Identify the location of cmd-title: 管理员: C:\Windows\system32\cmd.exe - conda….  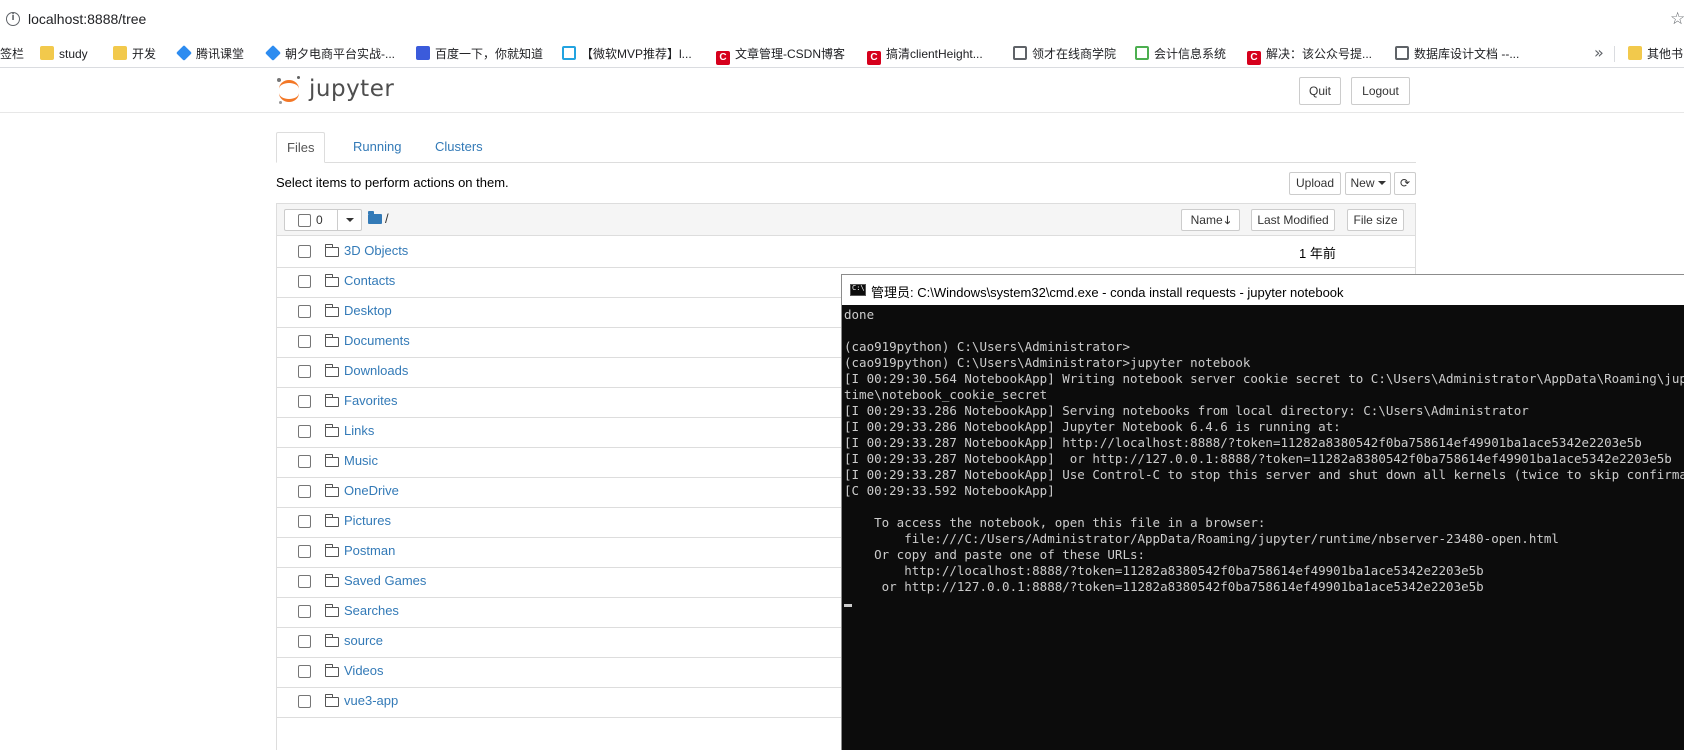
(1107, 292).